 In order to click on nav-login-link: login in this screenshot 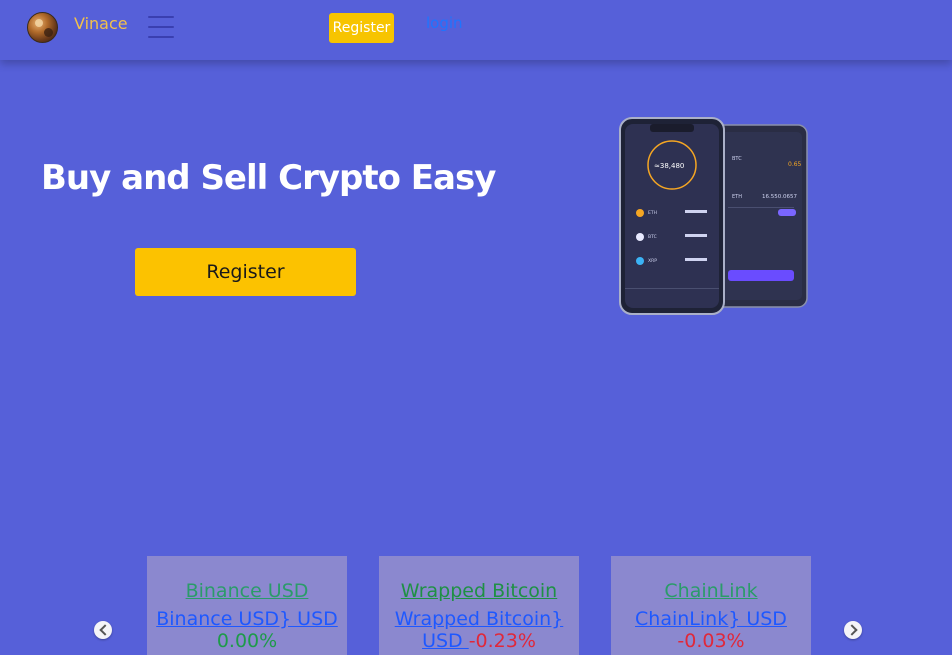, I will do `click(444, 23)`.